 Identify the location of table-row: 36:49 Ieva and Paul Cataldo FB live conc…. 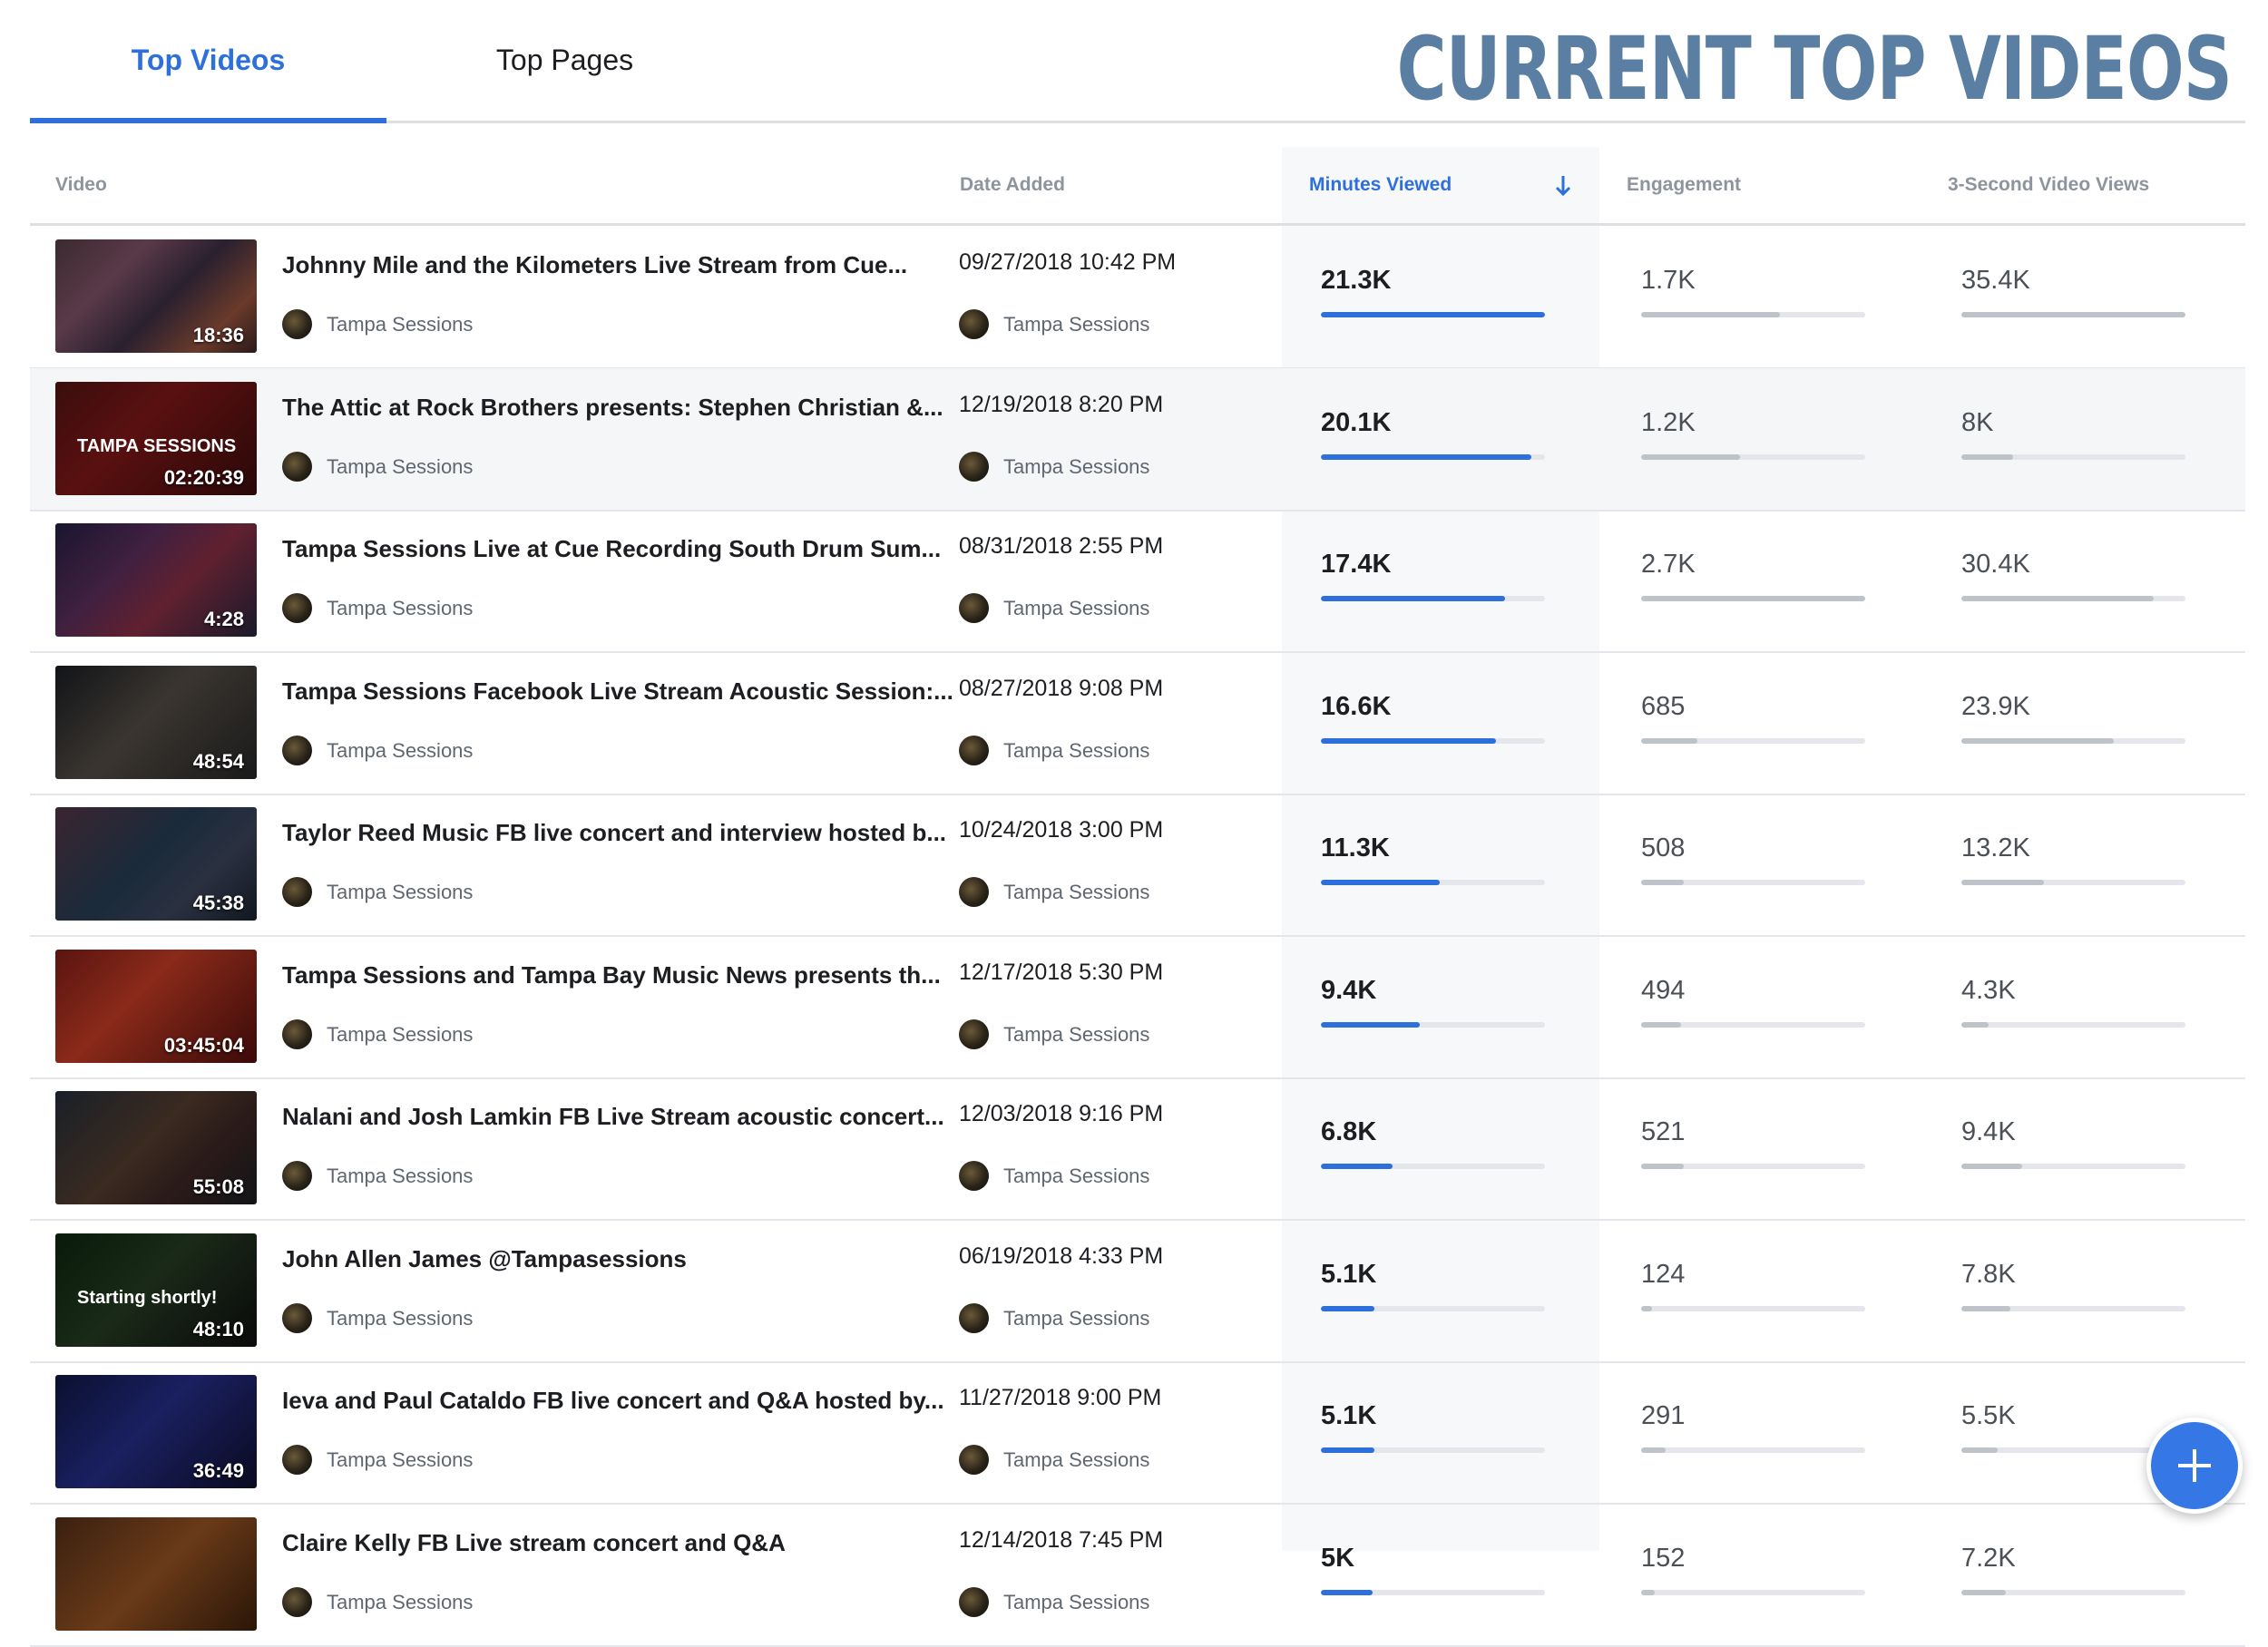
(1138, 1433).